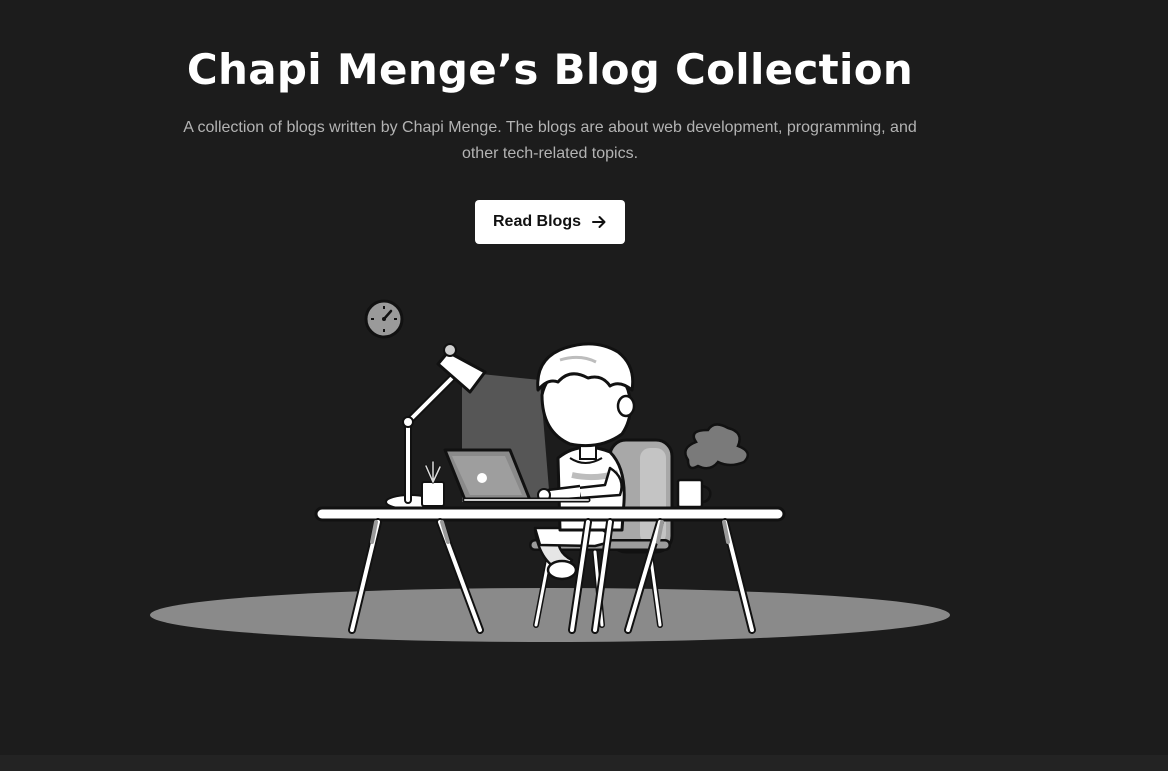 This screenshot has width=1168, height=771. I want to click on footer-strip, so click(584, 763).